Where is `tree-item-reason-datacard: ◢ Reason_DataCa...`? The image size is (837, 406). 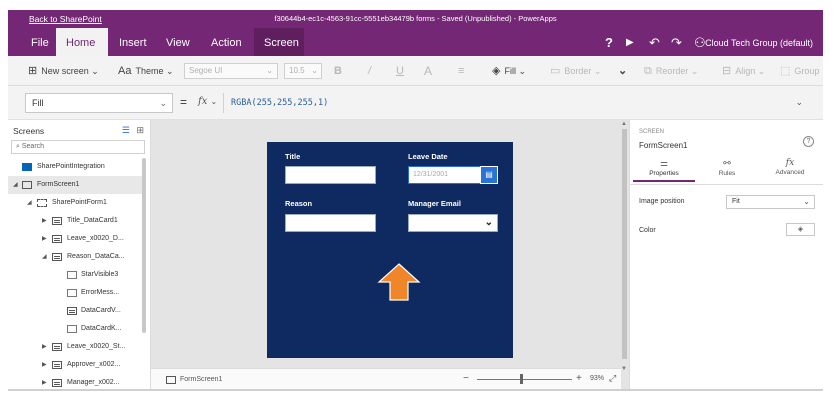
tree-item-reason-datacard: ◢ Reason_DataCa... is located at coordinates (76, 257).